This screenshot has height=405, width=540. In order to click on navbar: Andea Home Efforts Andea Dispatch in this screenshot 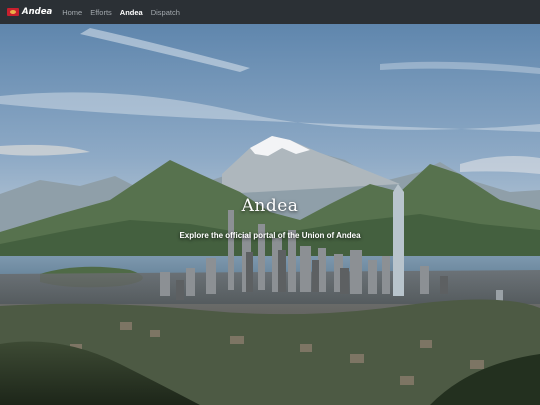, I will do `click(270, 12)`.